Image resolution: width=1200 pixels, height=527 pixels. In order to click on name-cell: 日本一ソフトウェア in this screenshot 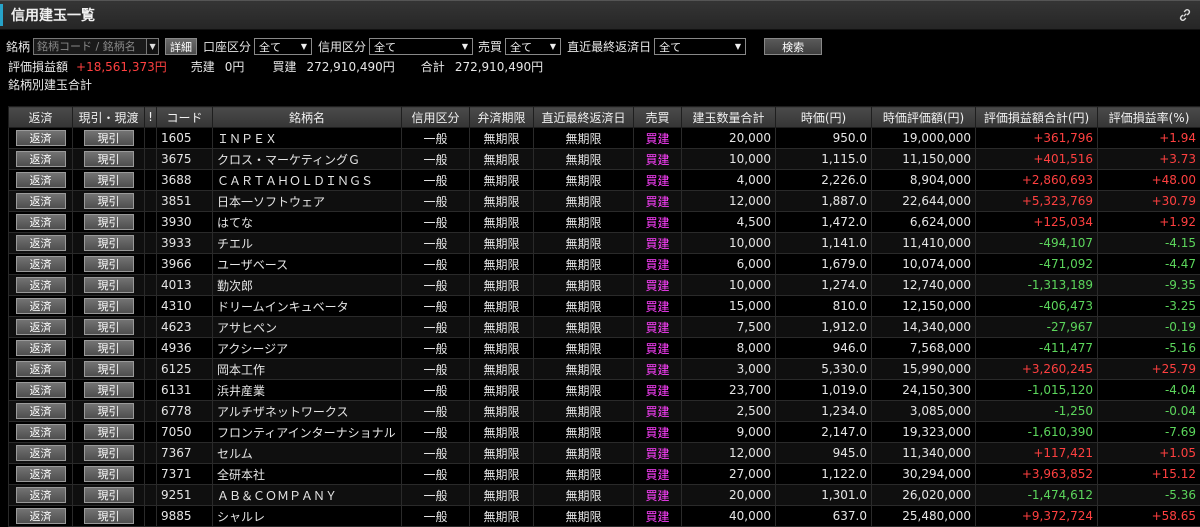, I will do `click(307, 201)`.